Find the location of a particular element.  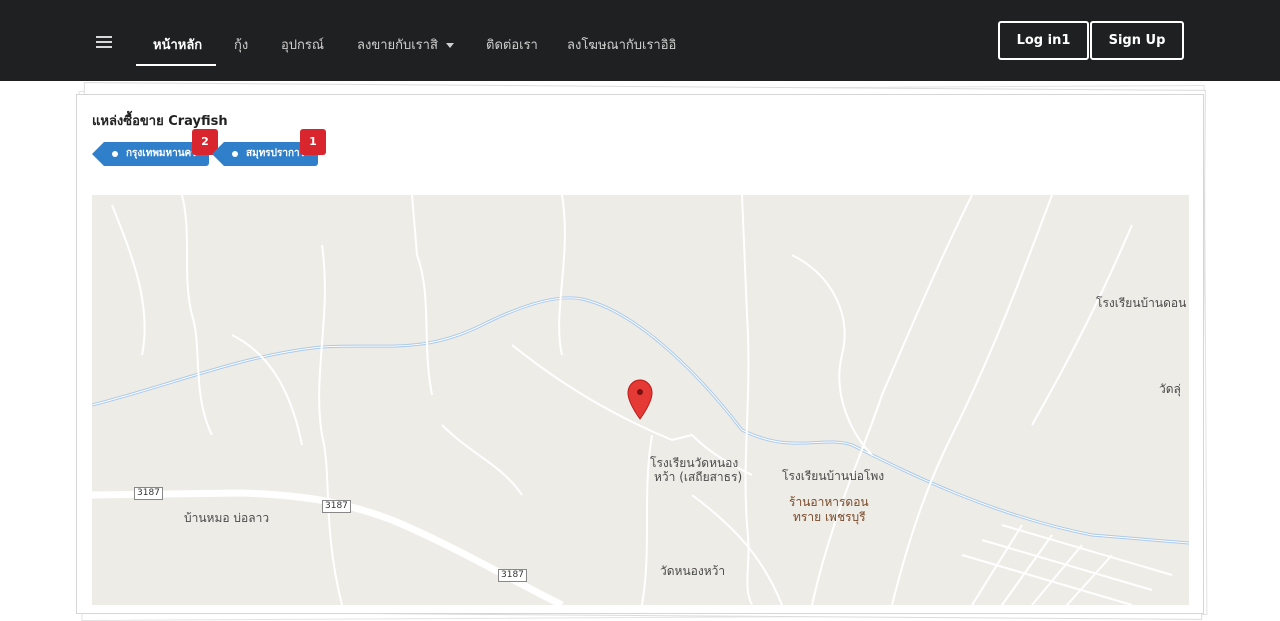

nav-item-contact: ติดต่อเรา is located at coordinates (512, 40).